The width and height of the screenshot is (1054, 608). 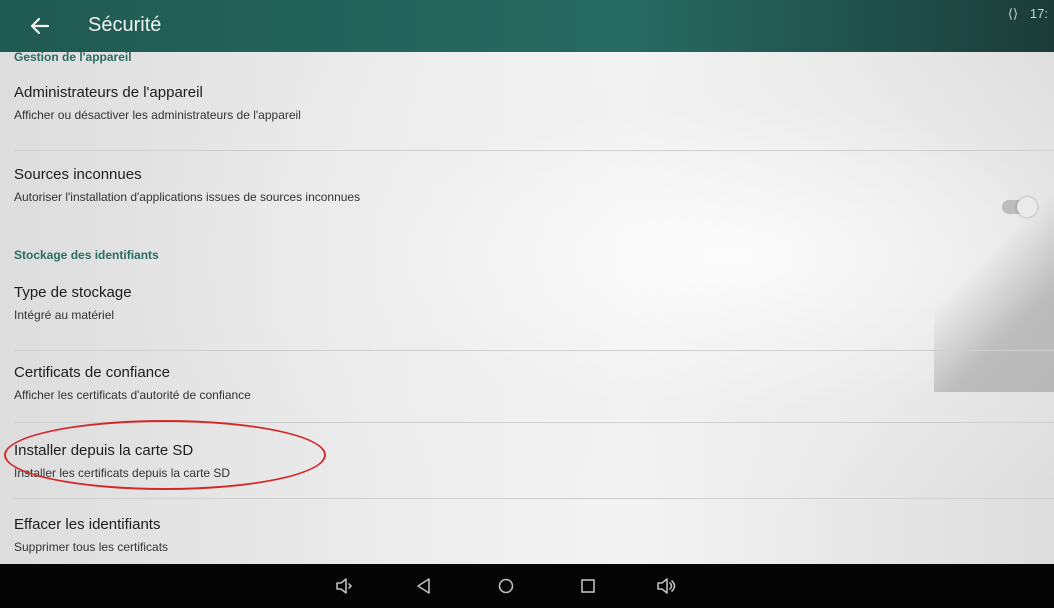 What do you see at coordinates (78, 174) in the screenshot?
I see `item-title: Sources inconnues` at bounding box center [78, 174].